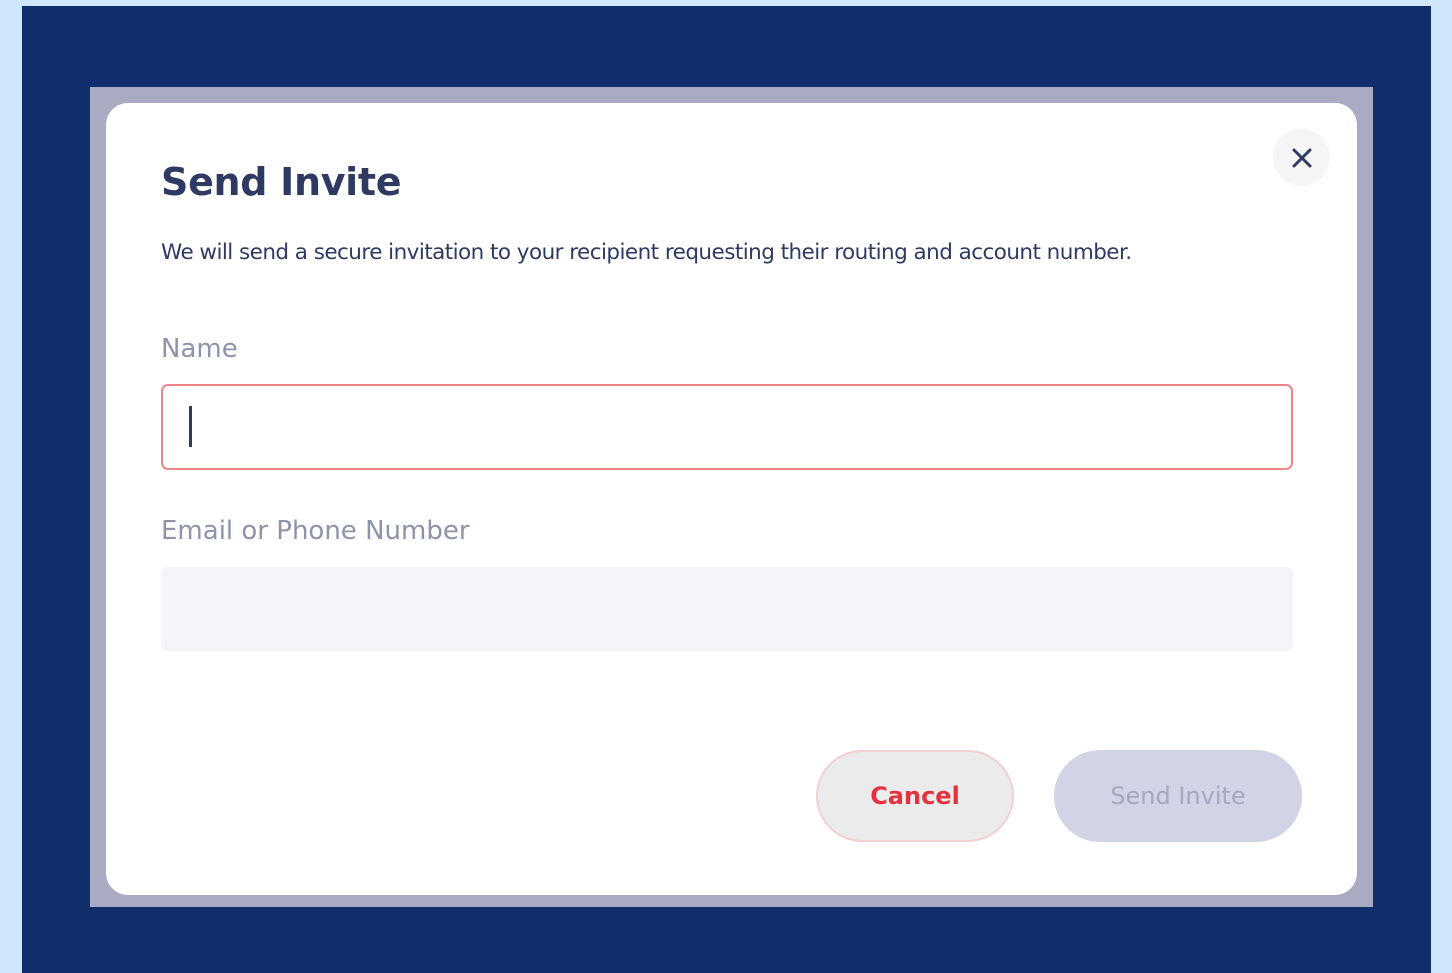  I want to click on name-label: Name, so click(199, 349).